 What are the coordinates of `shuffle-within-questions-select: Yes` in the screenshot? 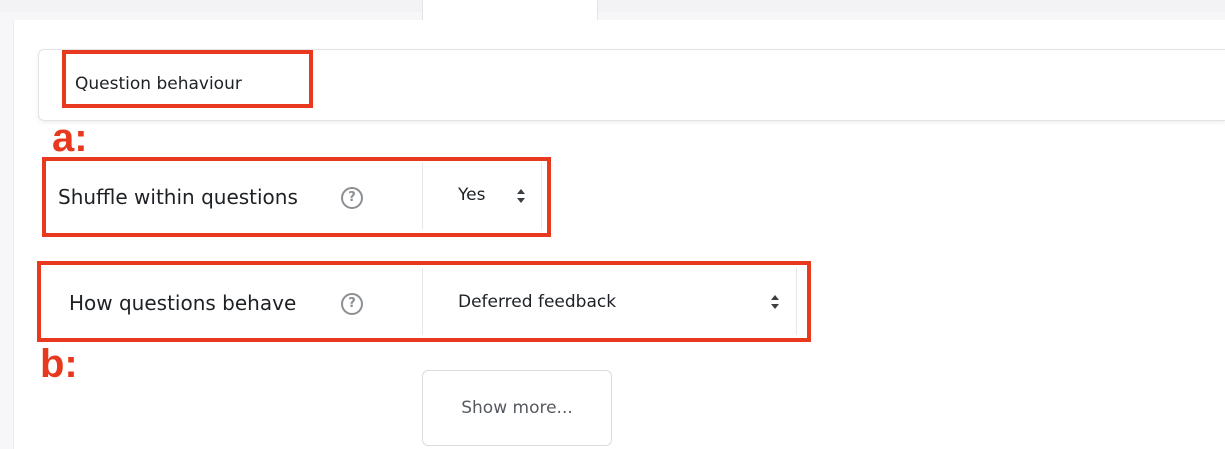 It's located at (482, 196).